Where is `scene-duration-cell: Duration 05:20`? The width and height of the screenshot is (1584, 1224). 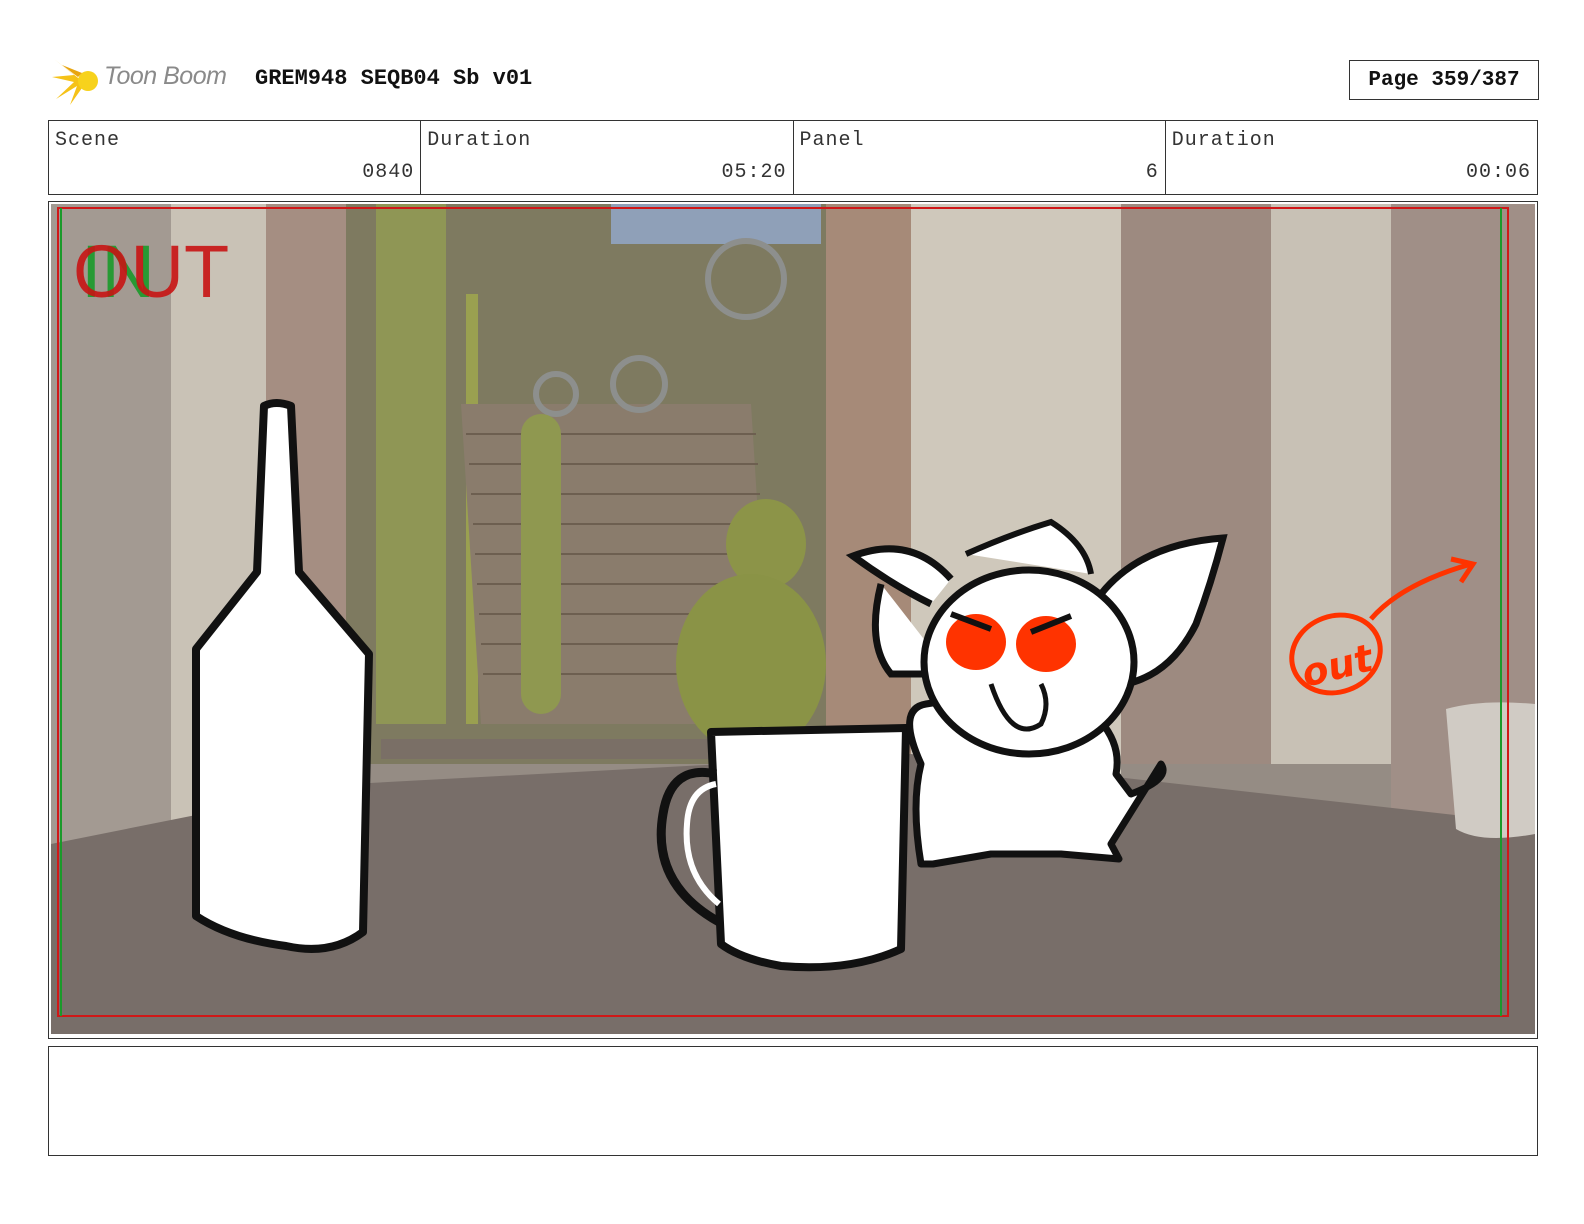
scene-duration-cell: Duration 05:20 is located at coordinates (607, 157).